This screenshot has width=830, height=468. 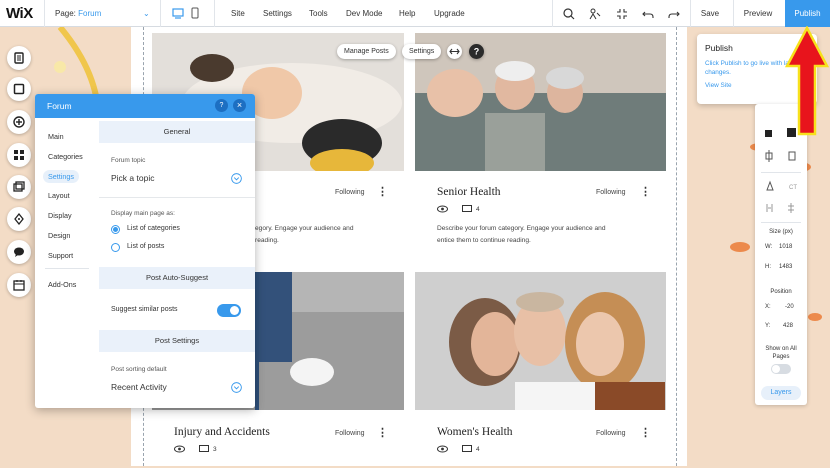 I want to click on menu-site: Site, so click(x=238, y=13).